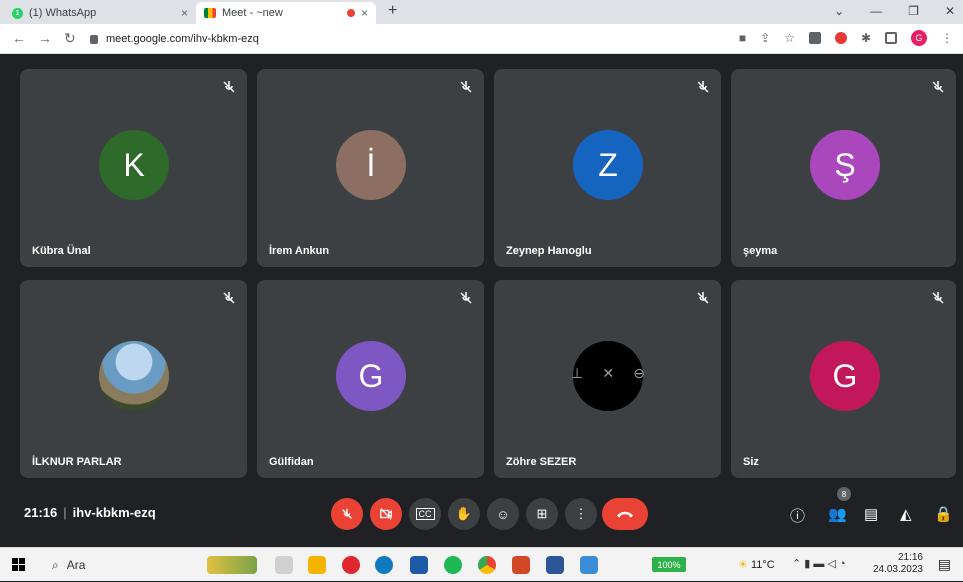 This screenshot has width=963, height=582. Describe the element at coordinates (370, 168) in the screenshot. I see `participant-tile: İ İrem Ankun` at that location.